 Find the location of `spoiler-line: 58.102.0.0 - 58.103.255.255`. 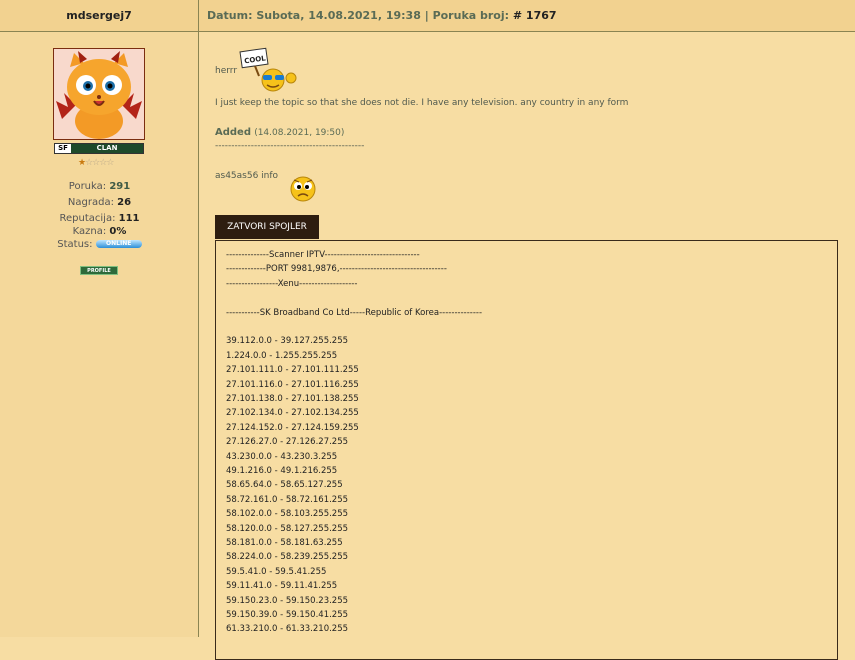

spoiler-line: 58.102.0.0 - 58.103.255.255 is located at coordinates (287, 514).